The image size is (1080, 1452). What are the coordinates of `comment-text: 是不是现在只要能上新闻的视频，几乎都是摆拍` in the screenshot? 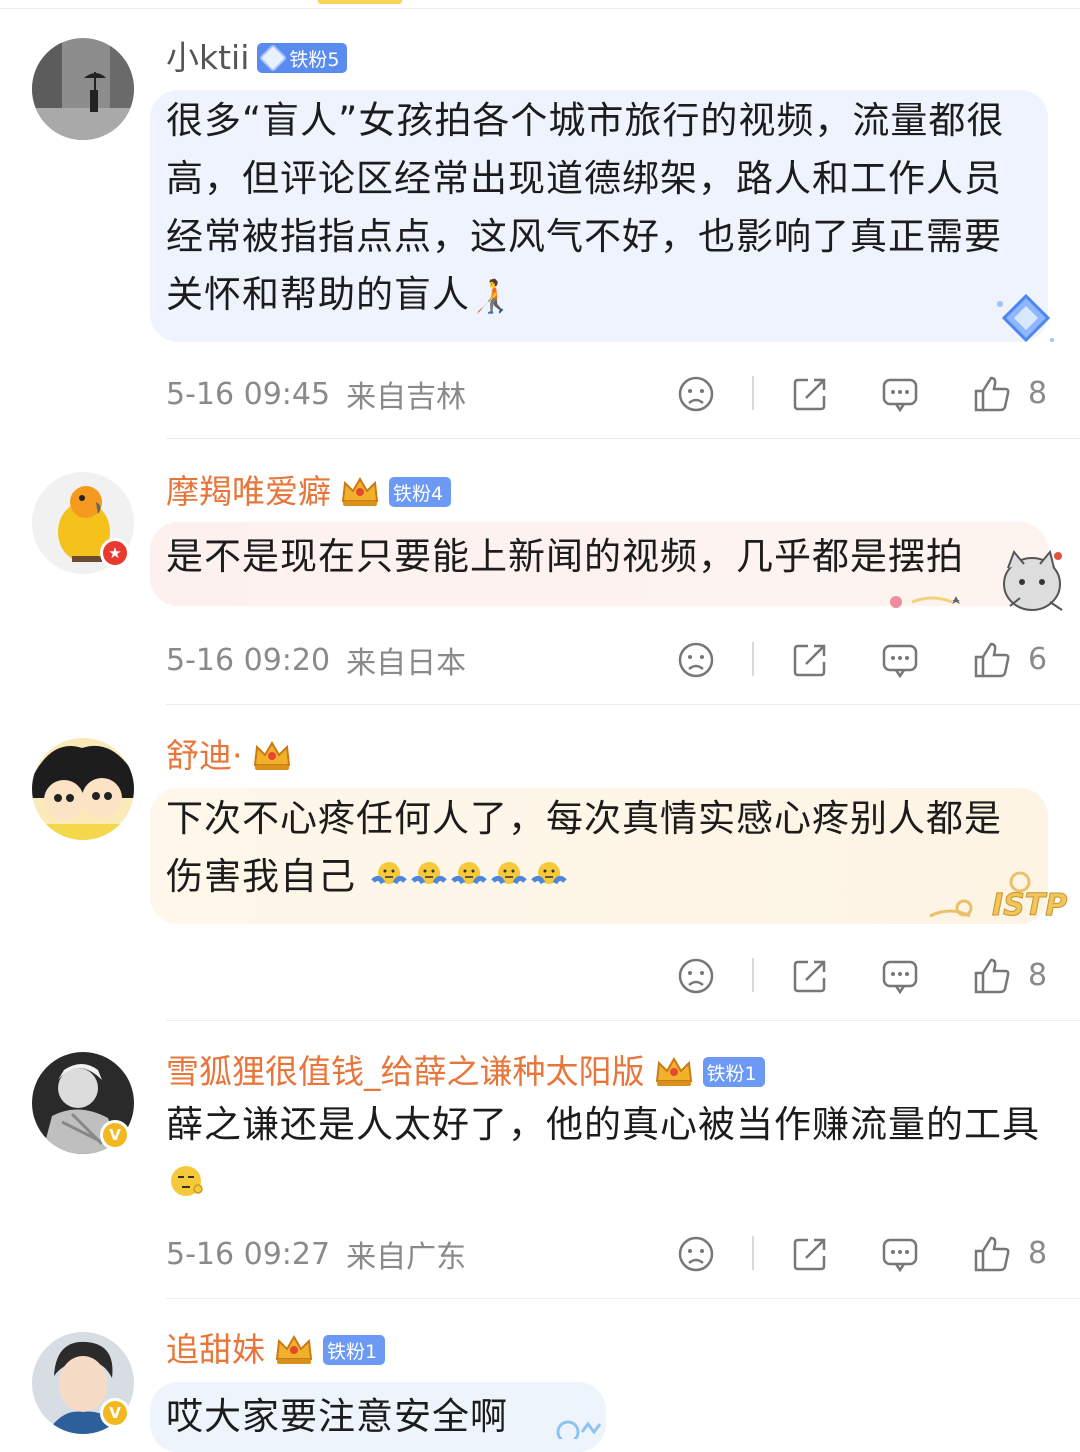 It's located at (565, 556).